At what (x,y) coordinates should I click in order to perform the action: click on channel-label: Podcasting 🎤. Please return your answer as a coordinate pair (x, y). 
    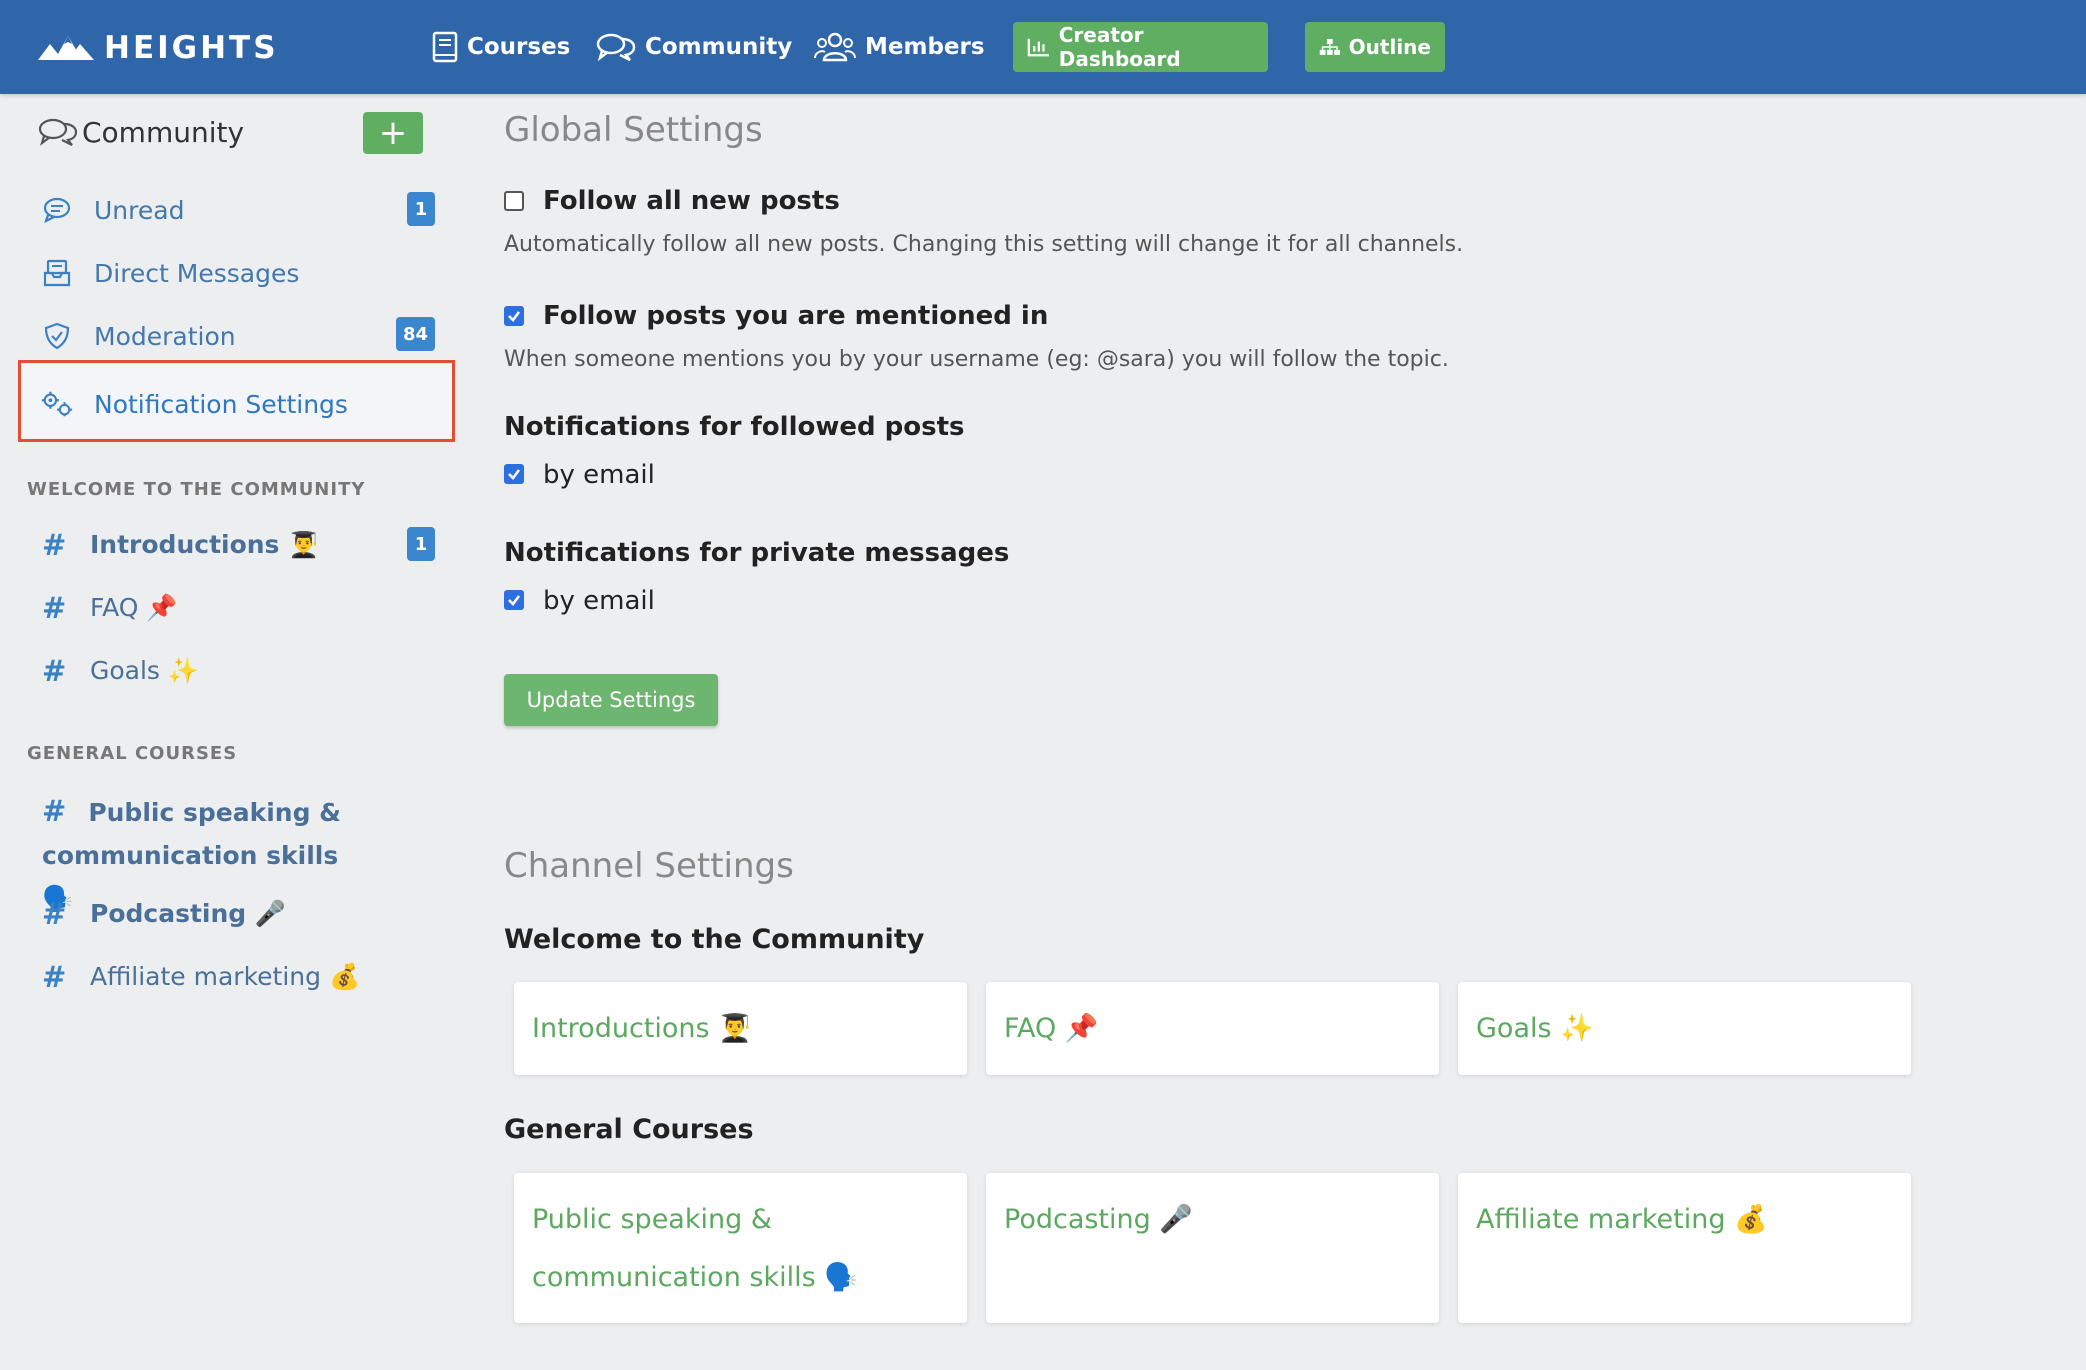
    Looking at the image, I should click on (188, 913).